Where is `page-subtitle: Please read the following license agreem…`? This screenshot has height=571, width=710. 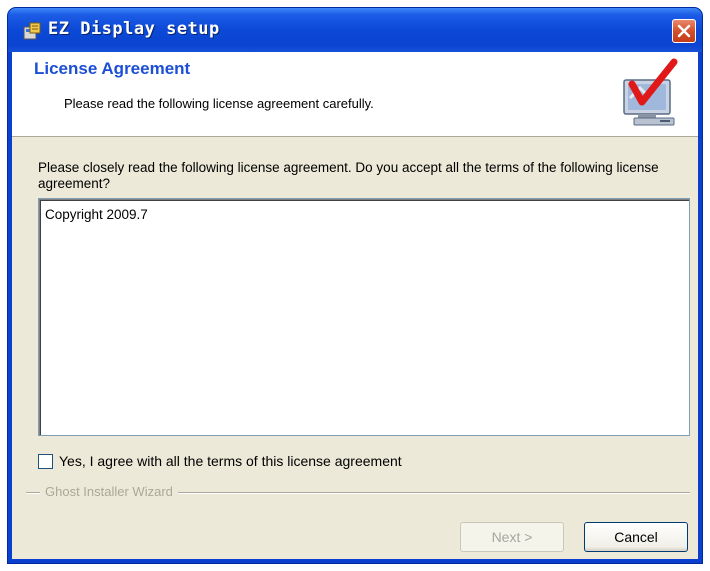
page-subtitle: Please read the following license agreem… is located at coordinates (219, 103).